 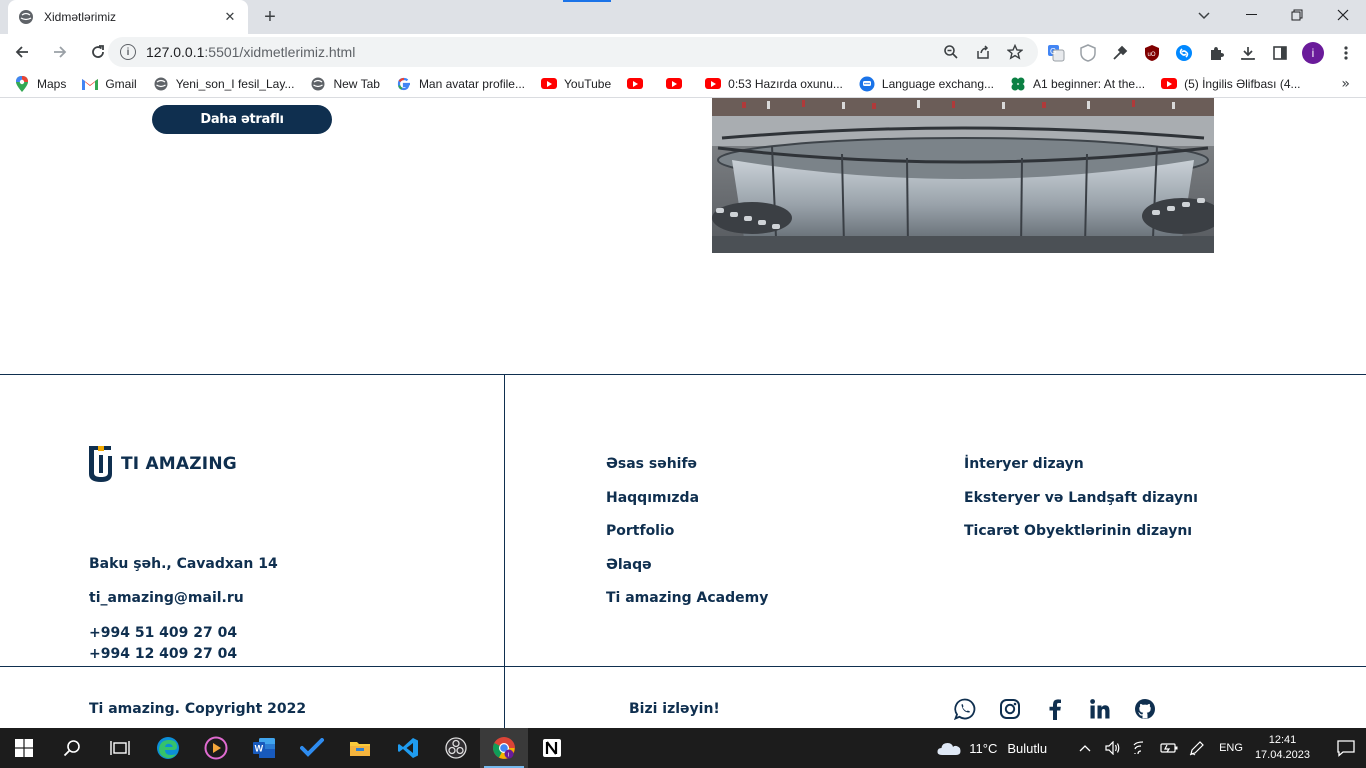 I want to click on obs-icon, so click(x=456, y=748).